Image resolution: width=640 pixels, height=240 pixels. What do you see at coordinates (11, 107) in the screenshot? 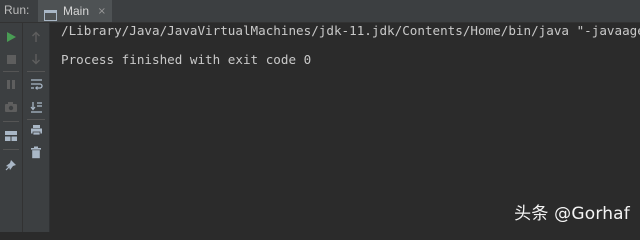
I see `camera-icon` at bounding box center [11, 107].